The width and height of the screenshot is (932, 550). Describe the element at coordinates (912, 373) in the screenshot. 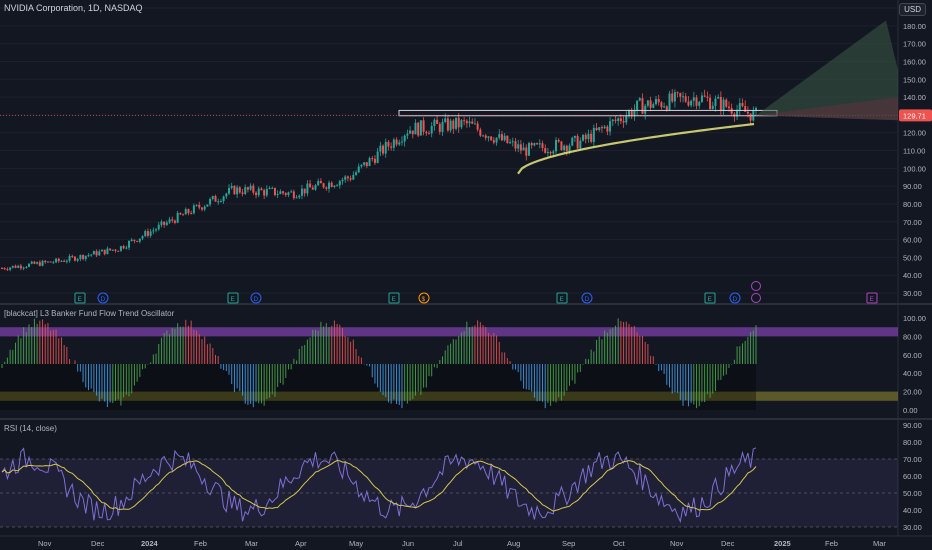

I see `oscillator-tick-label: 40.00` at that location.